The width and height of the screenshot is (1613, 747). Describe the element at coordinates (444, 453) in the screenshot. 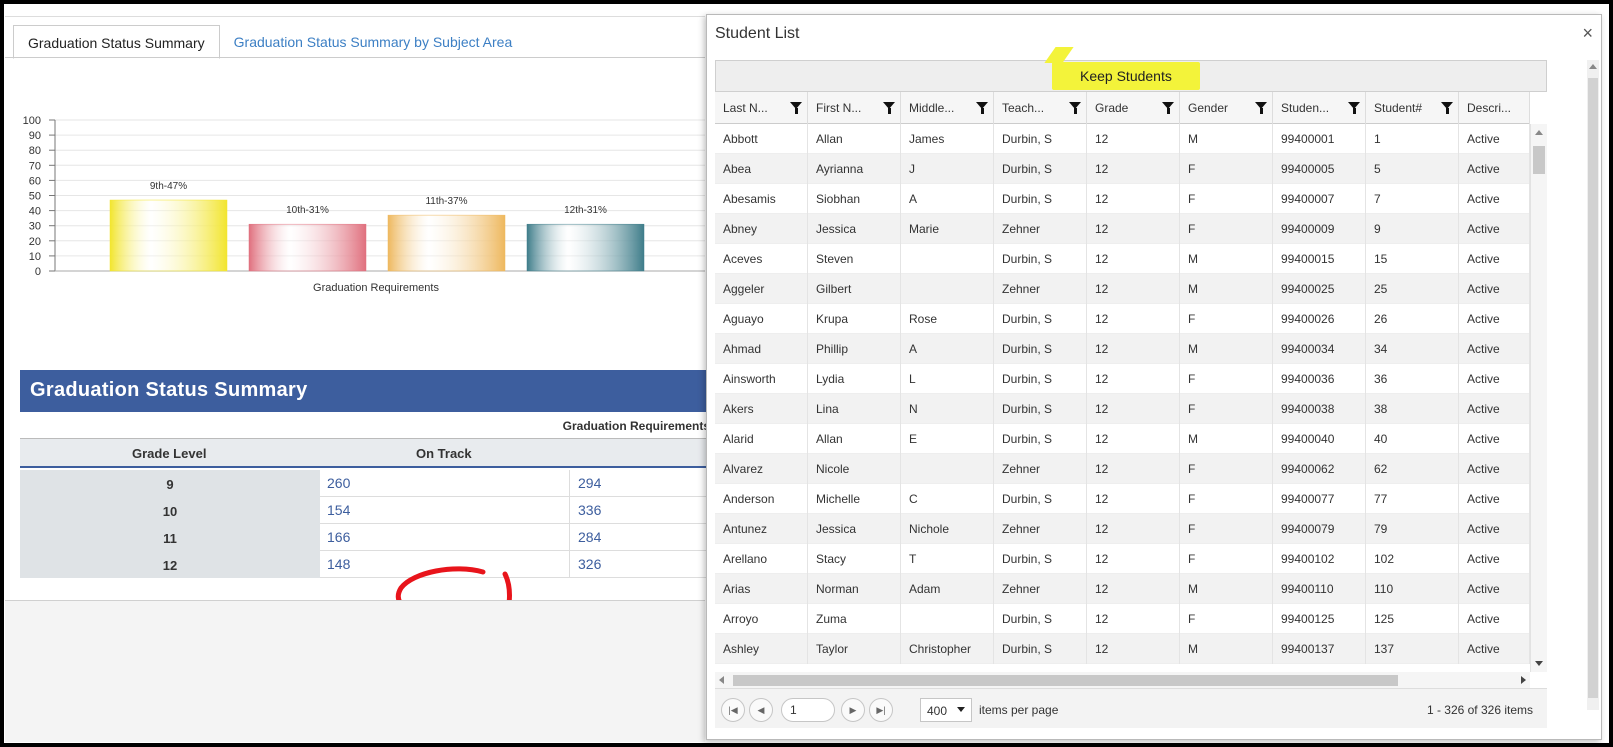

I see `col-on-track: On Track` at that location.